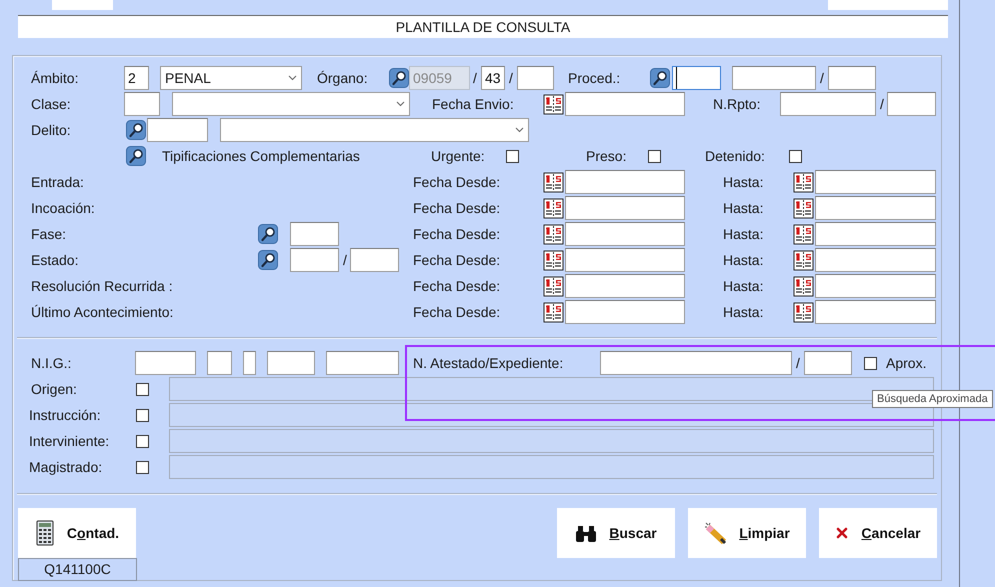 The image size is (995, 587). What do you see at coordinates (136, 78) in the screenshot?
I see `input-field: 2` at bounding box center [136, 78].